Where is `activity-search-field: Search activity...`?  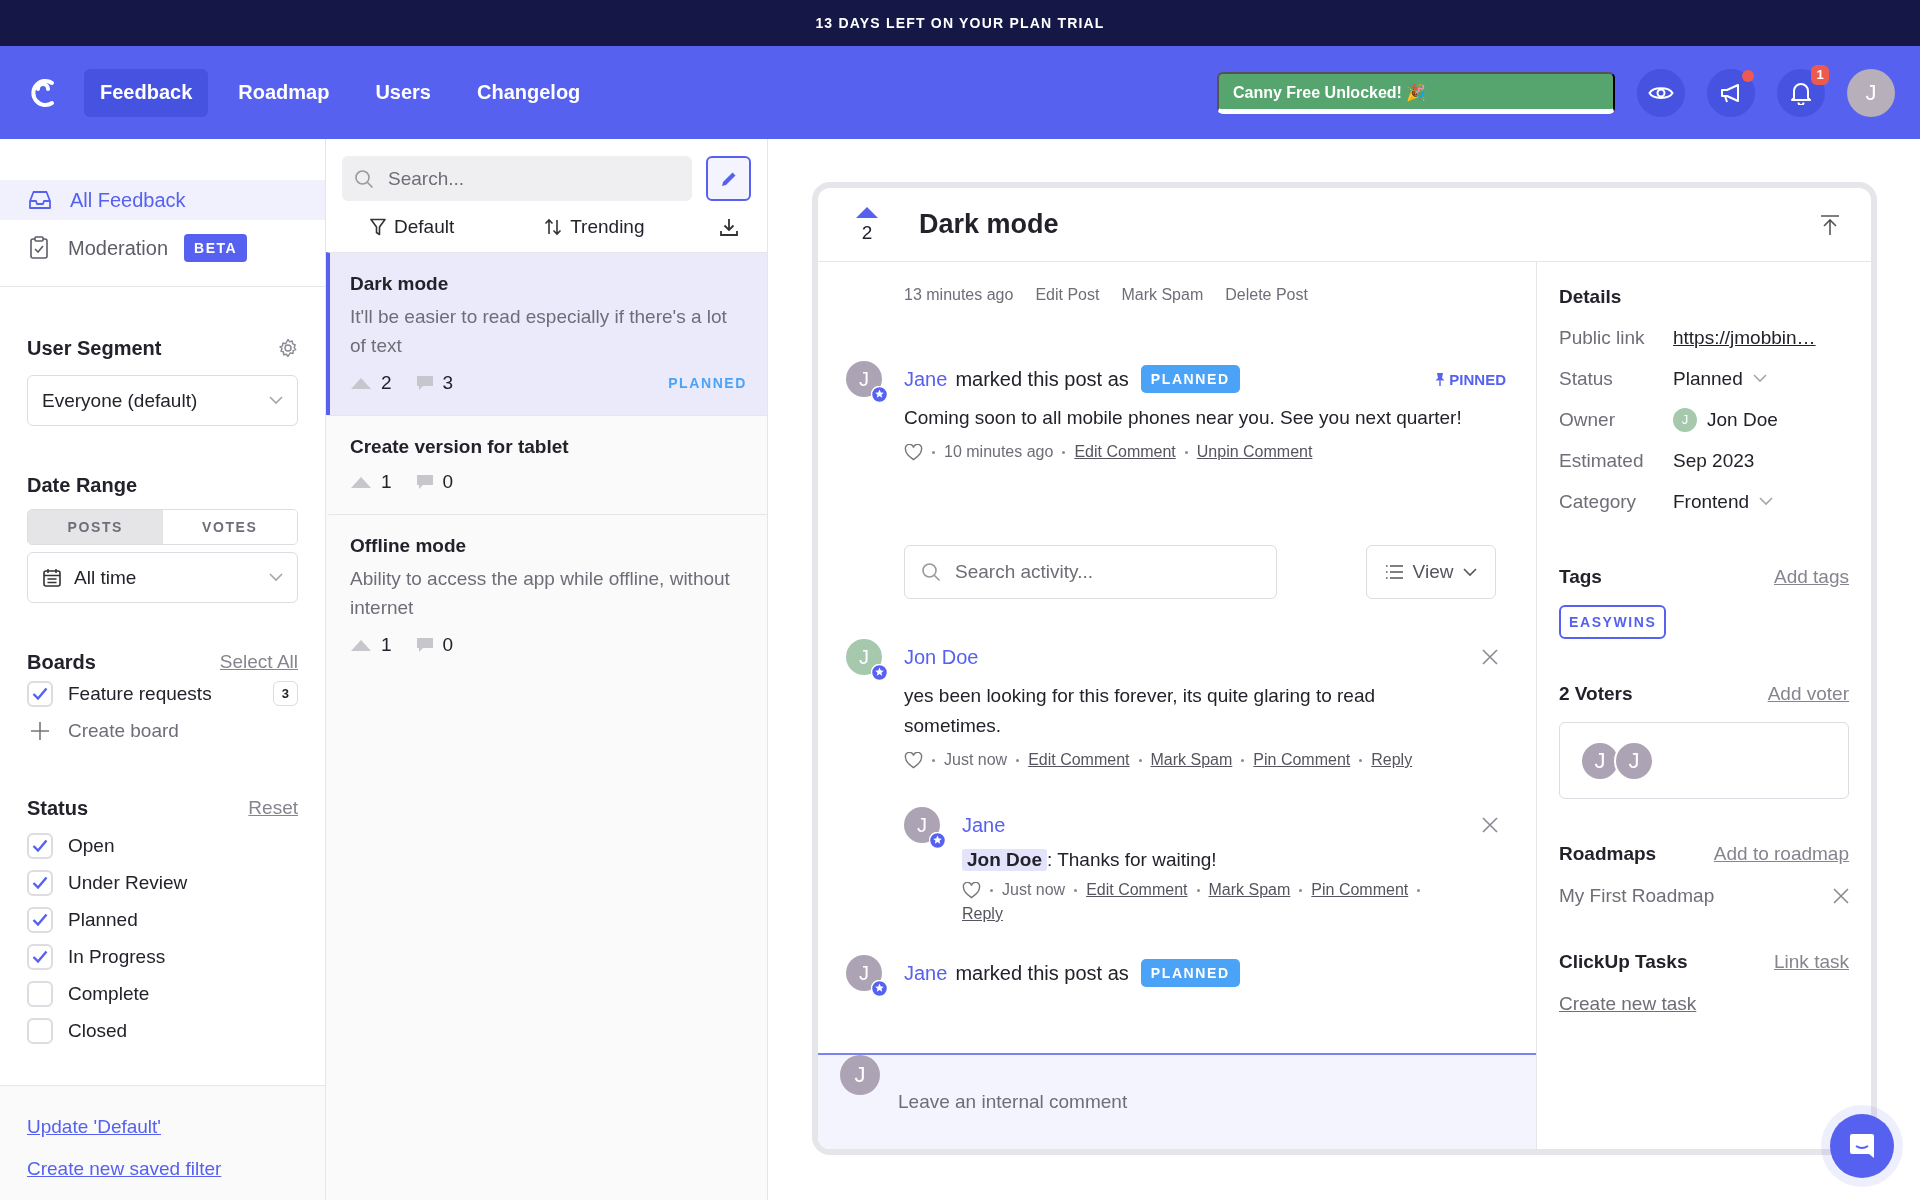
activity-search-field: Search activity... is located at coordinates (1090, 572).